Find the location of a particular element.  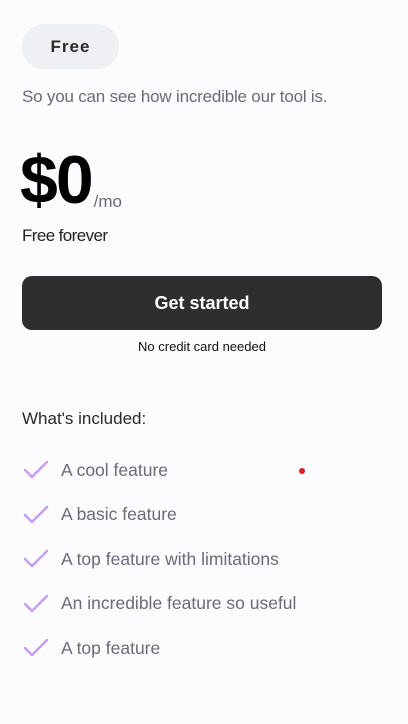

price-amount: $0 is located at coordinates (57, 180).